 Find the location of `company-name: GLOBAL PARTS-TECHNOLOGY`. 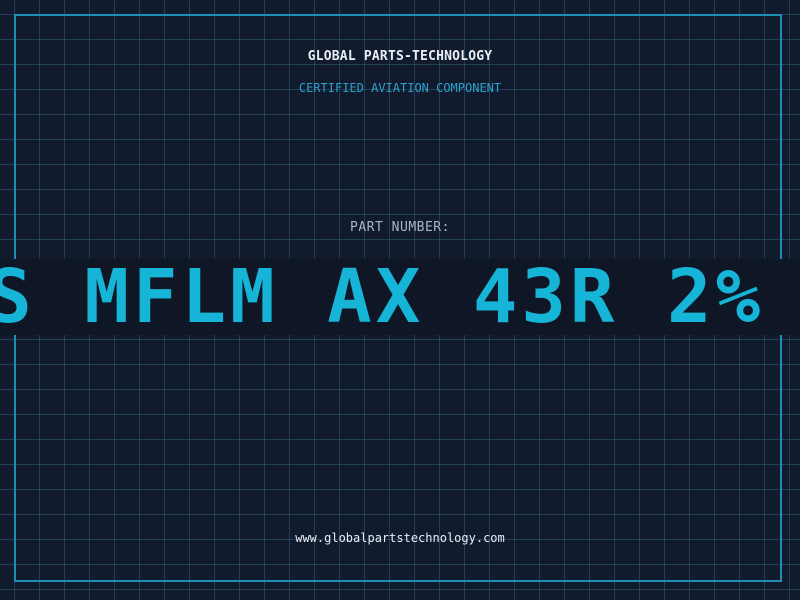

company-name: GLOBAL PARTS-TECHNOLOGY is located at coordinates (400, 56).